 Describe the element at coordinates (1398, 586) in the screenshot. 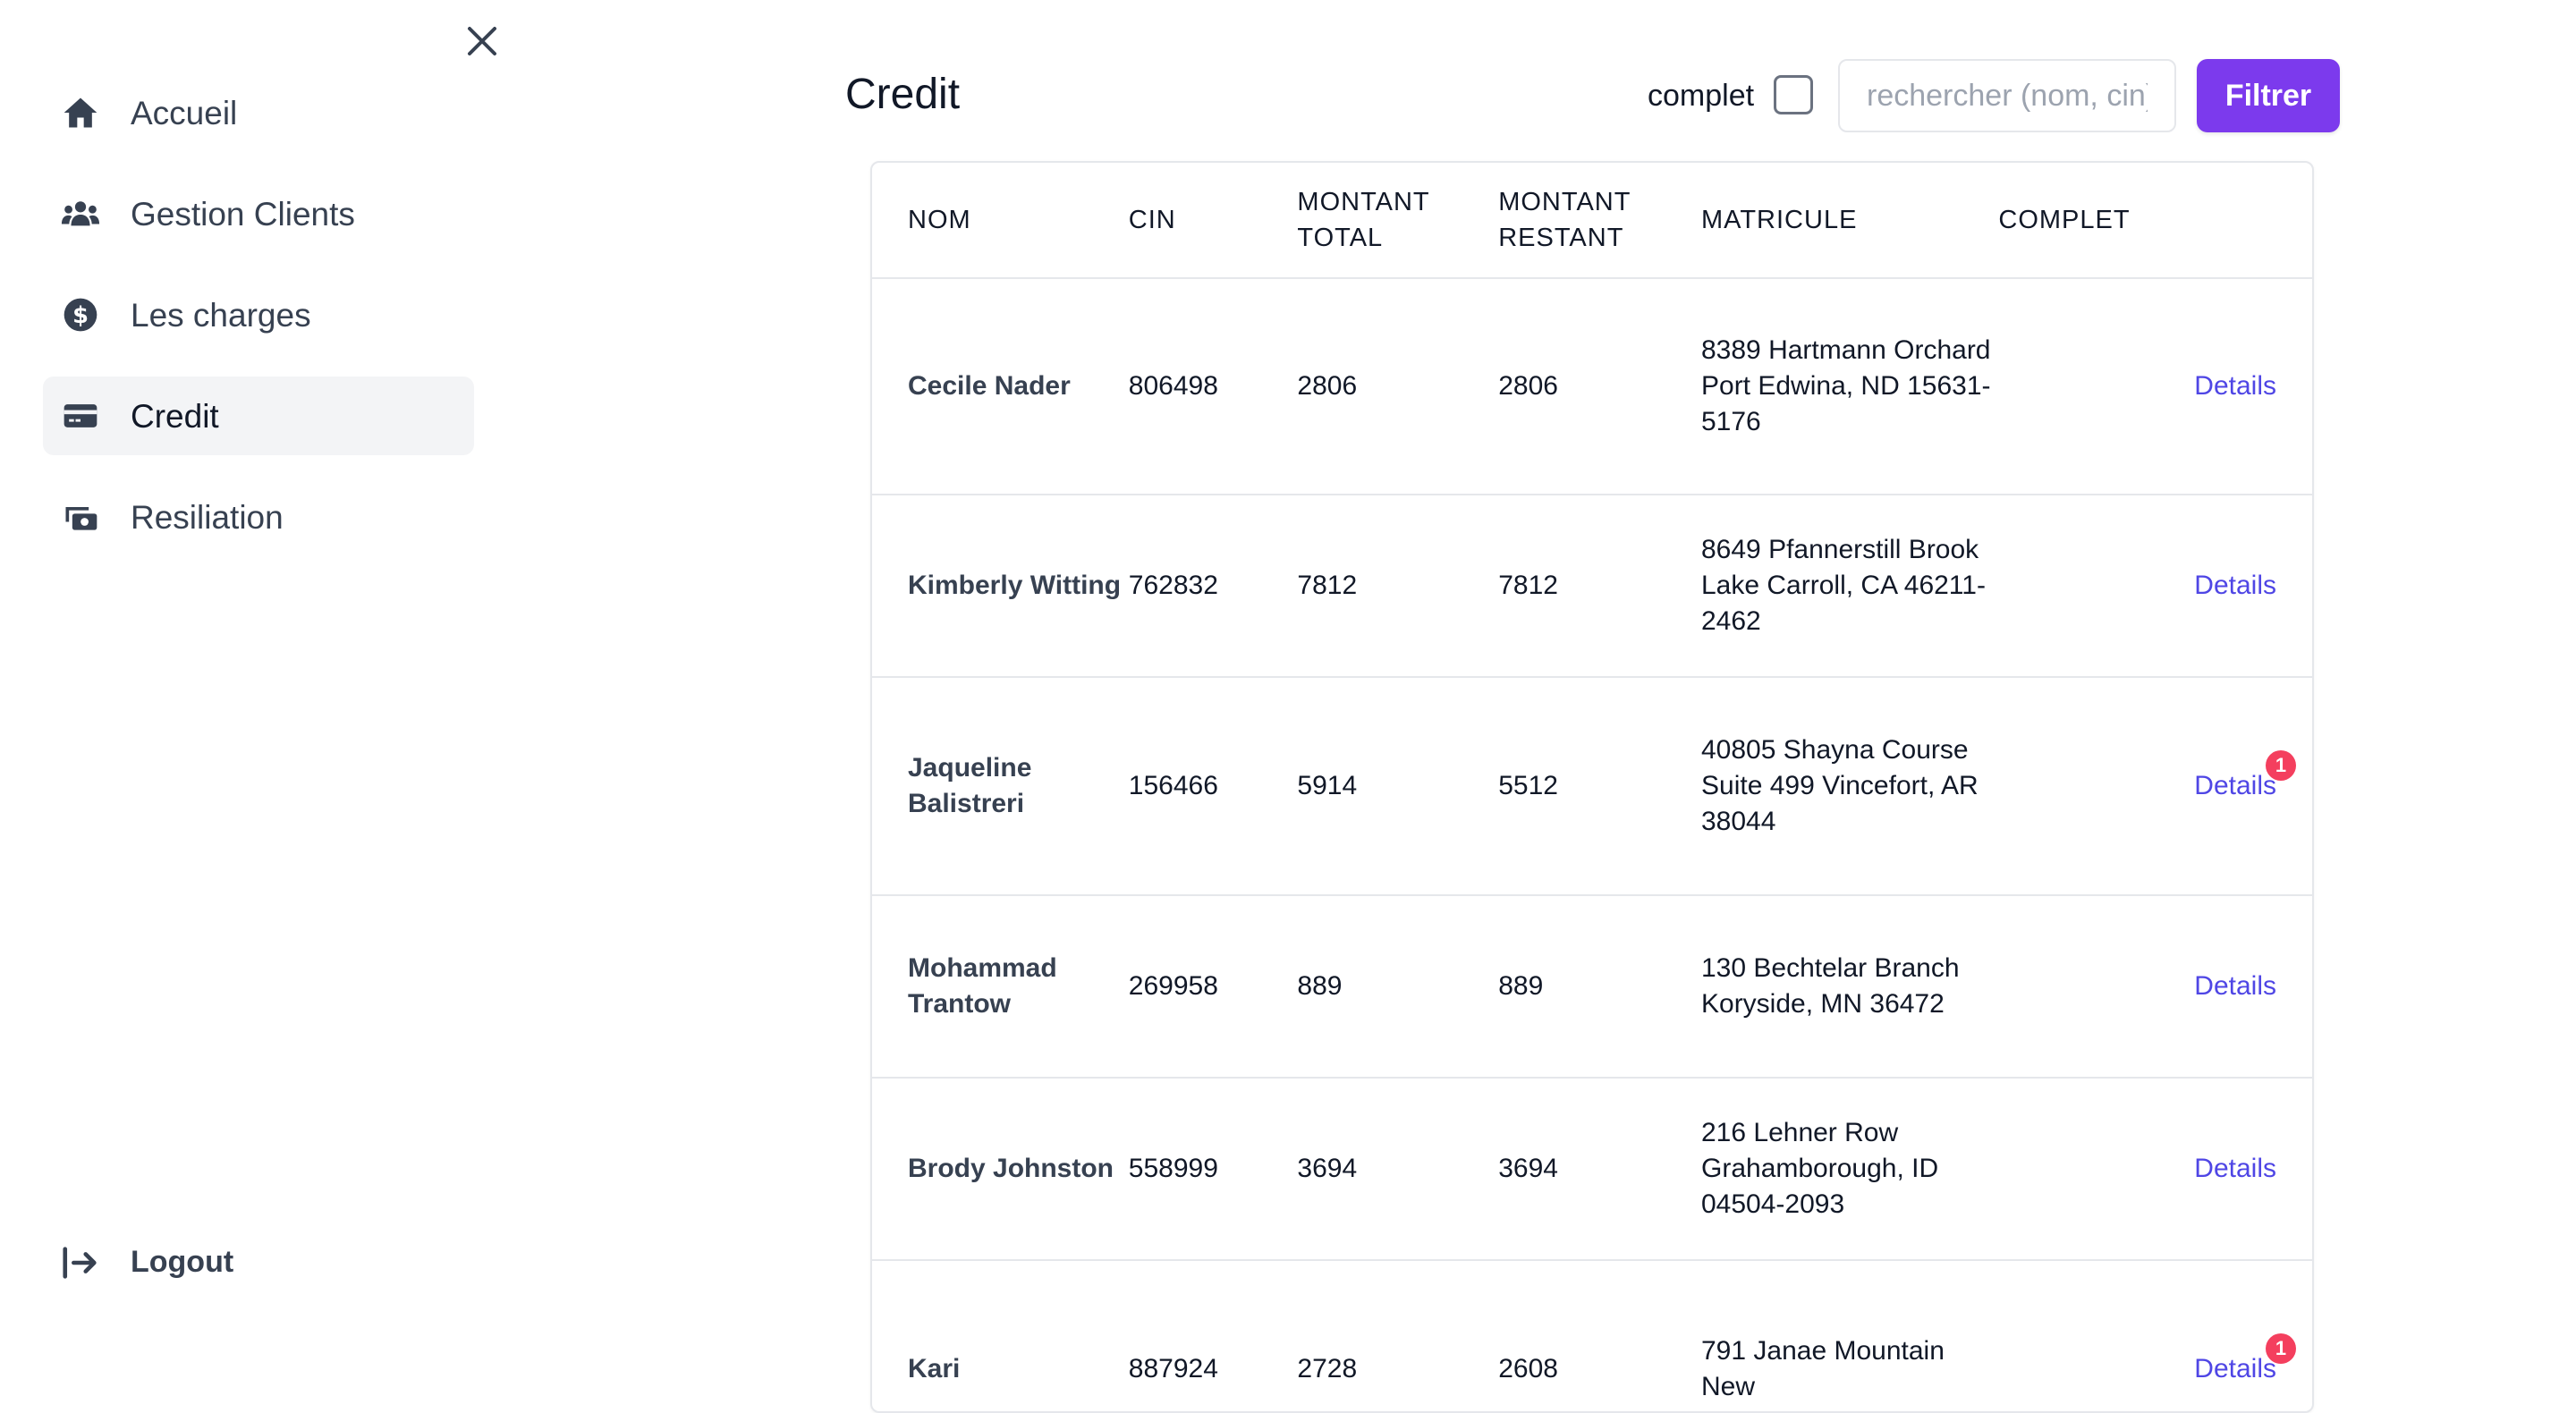

I see `cell-montant-total: 7812` at that location.